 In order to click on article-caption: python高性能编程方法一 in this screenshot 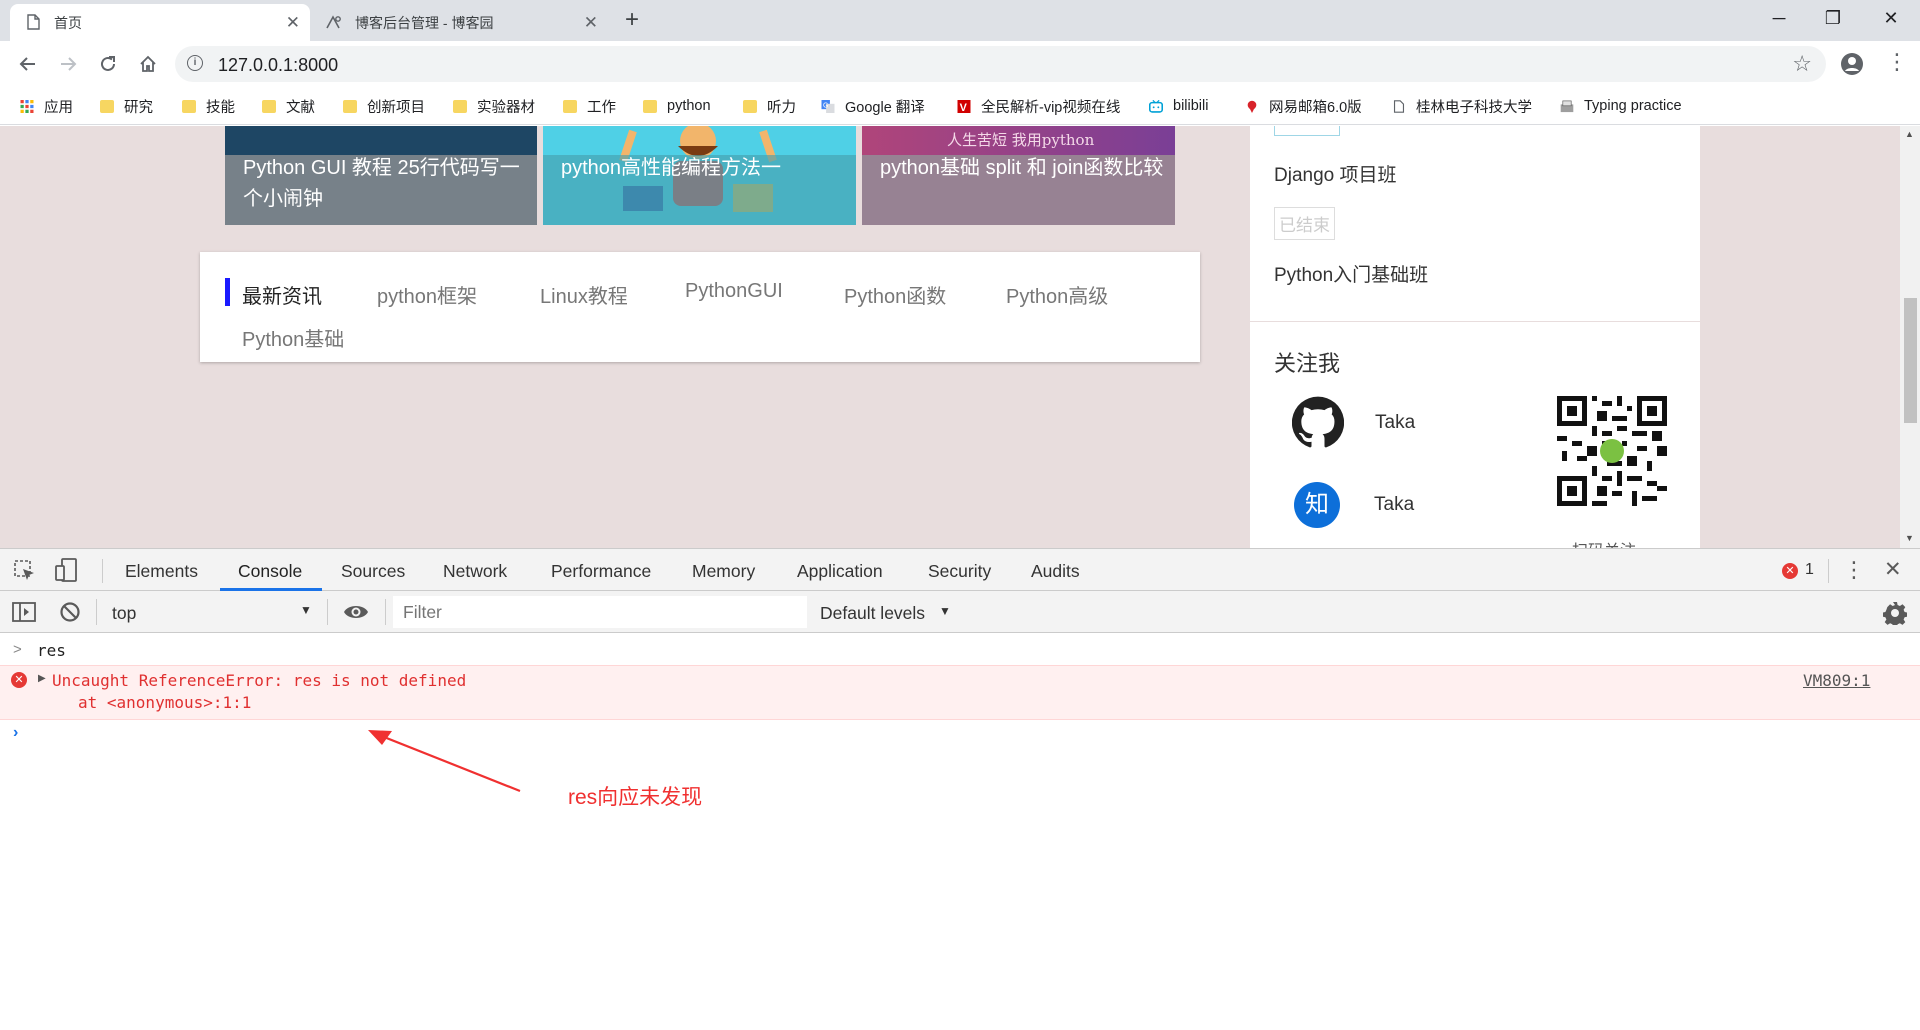, I will do `click(671, 168)`.